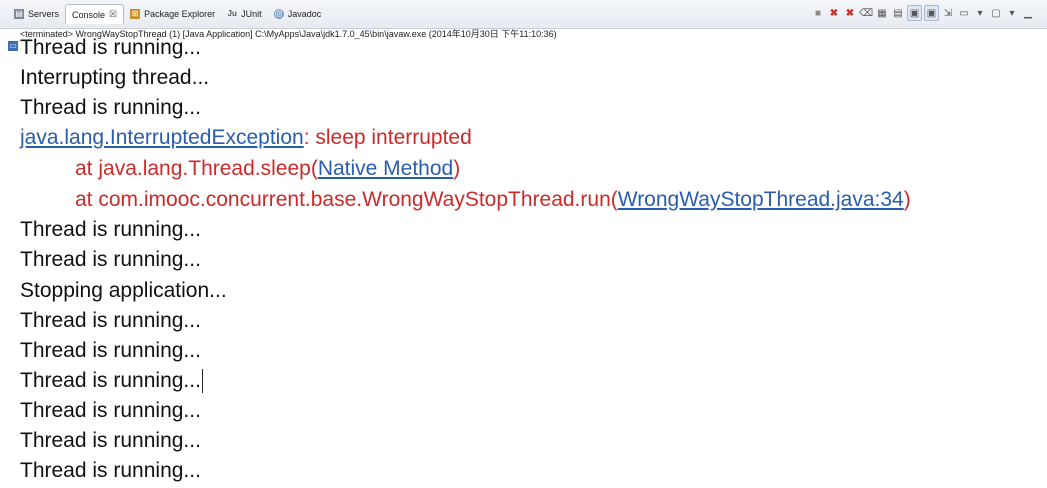 This screenshot has width=1047, height=488. Describe the element at coordinates (385, 168) in the screenshot. I see `stack-frame-link: Native Method` at that location.